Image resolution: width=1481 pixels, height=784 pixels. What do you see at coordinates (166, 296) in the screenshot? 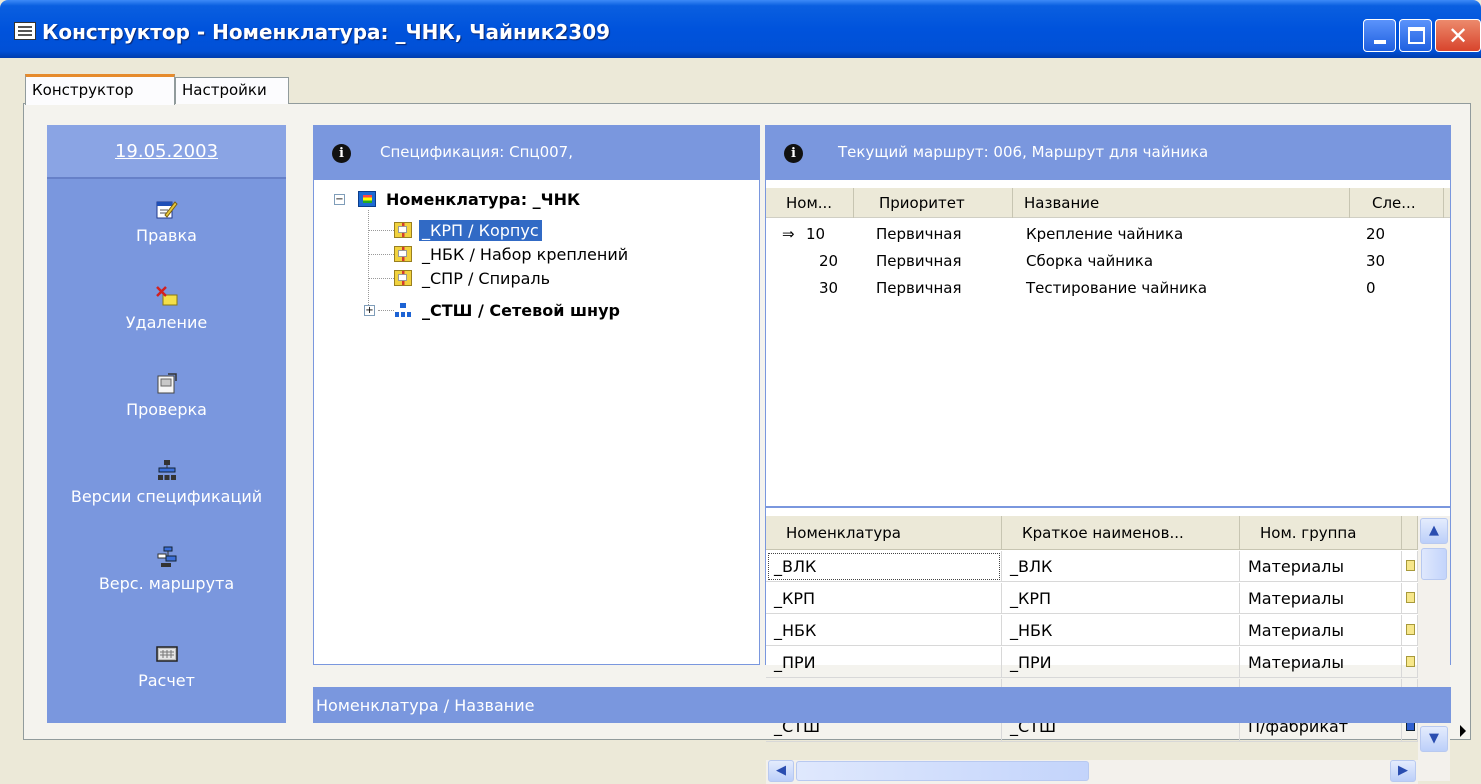
I see `delete-icon` at bounding box center [166, 296].